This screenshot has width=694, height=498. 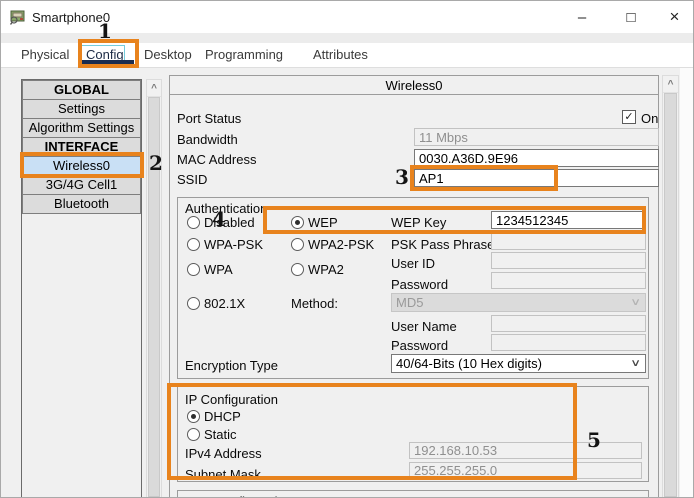 What do you see at coordinates (420, 345) in the screenshot?
I see `password2-label: Password` at bounding box center [420, 345].